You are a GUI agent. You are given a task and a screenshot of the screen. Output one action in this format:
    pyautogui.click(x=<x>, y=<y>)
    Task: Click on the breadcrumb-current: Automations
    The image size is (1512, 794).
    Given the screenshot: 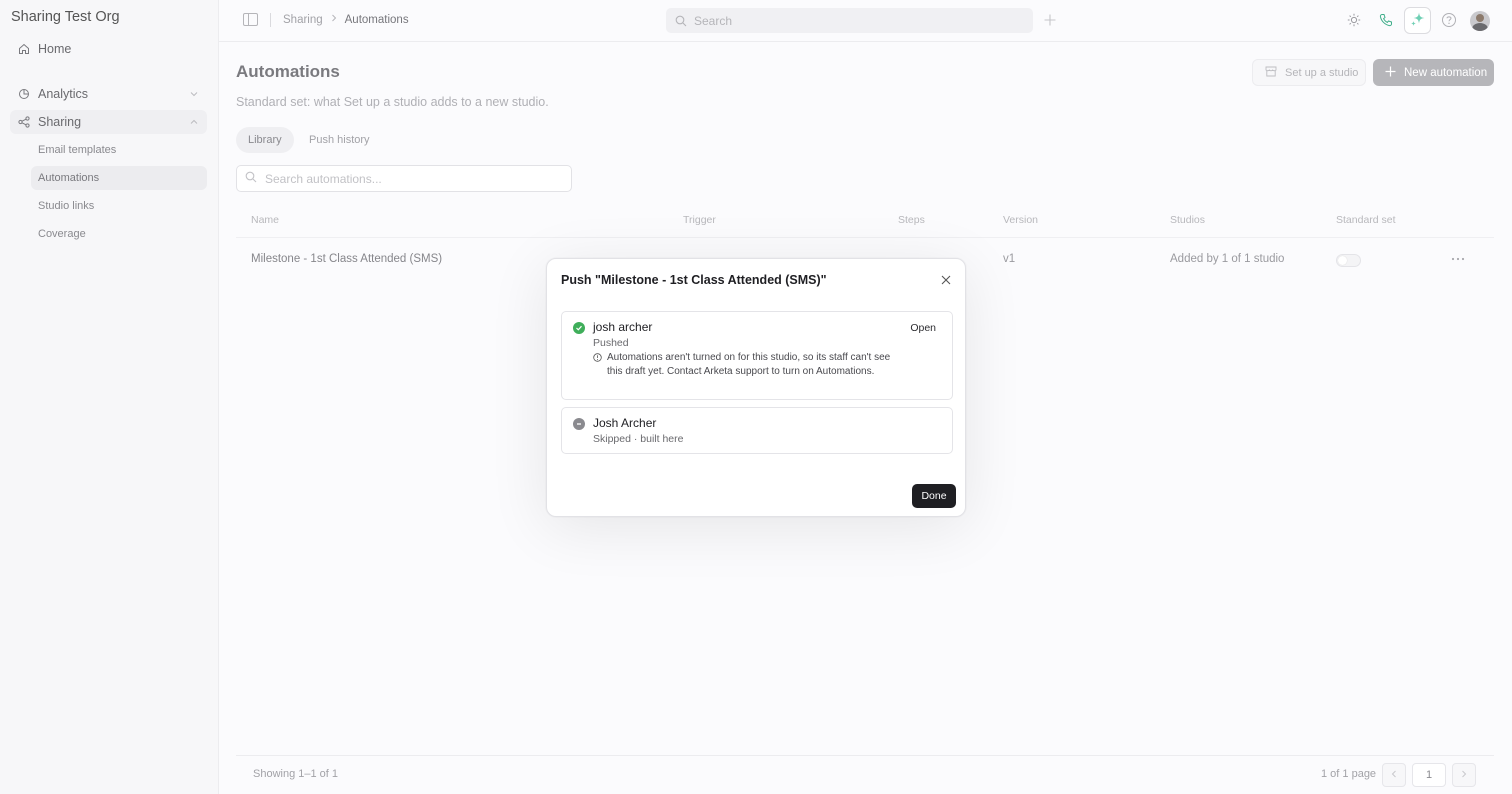 What is the action you would take?
    pyautogui.click(x=376, y=19)
    